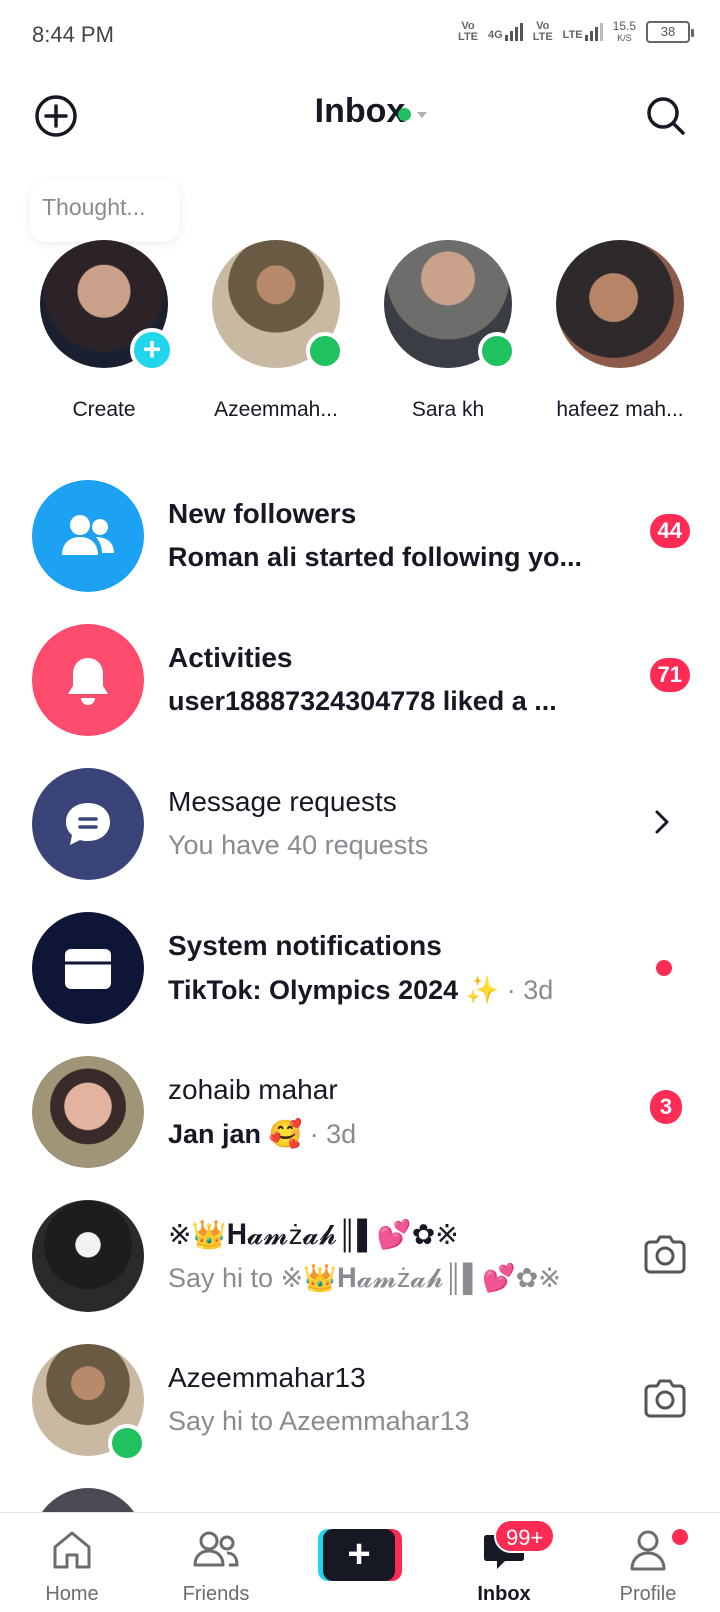  I want to click on net-speed-unit: K/S, so click(624, 38).